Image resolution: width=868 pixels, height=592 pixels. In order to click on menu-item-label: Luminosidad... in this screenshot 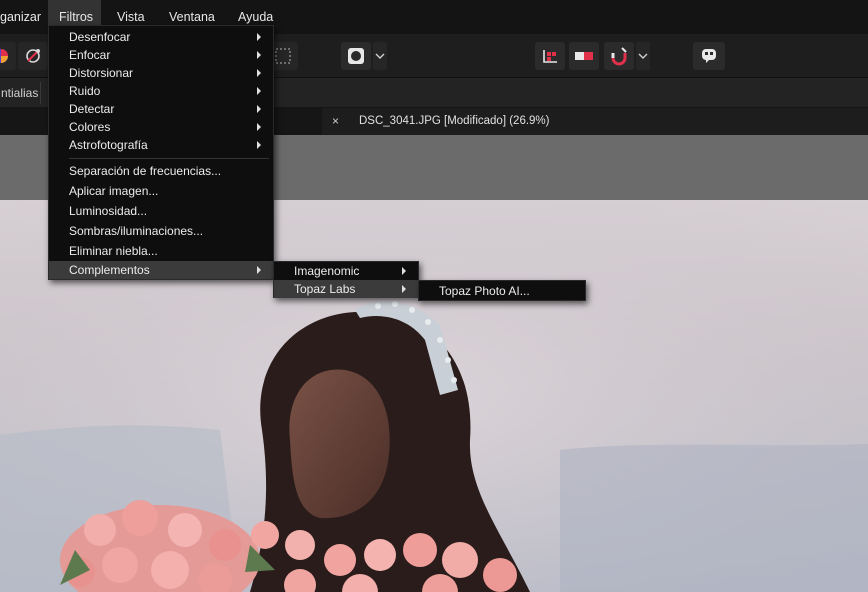, I will do `click(108, 211)`.